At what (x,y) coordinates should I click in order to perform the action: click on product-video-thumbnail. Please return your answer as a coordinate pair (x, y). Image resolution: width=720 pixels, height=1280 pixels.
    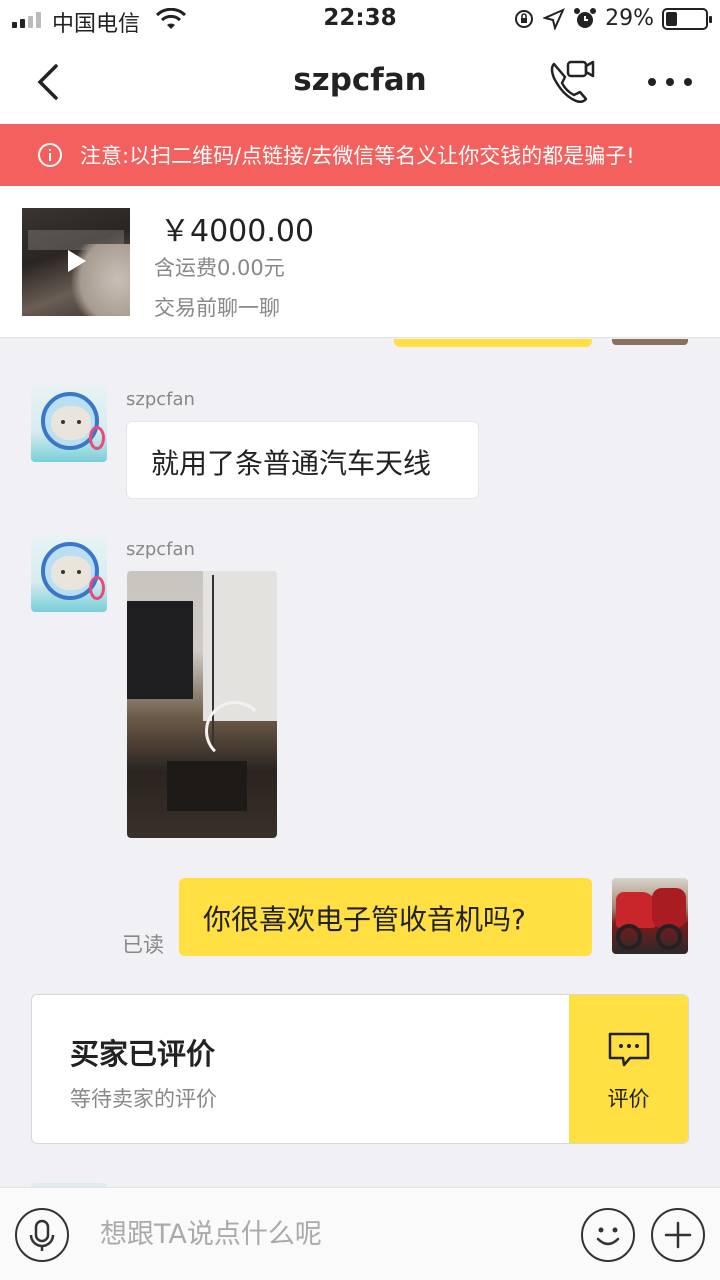
    Looking at the image, I should click on (76, 262).